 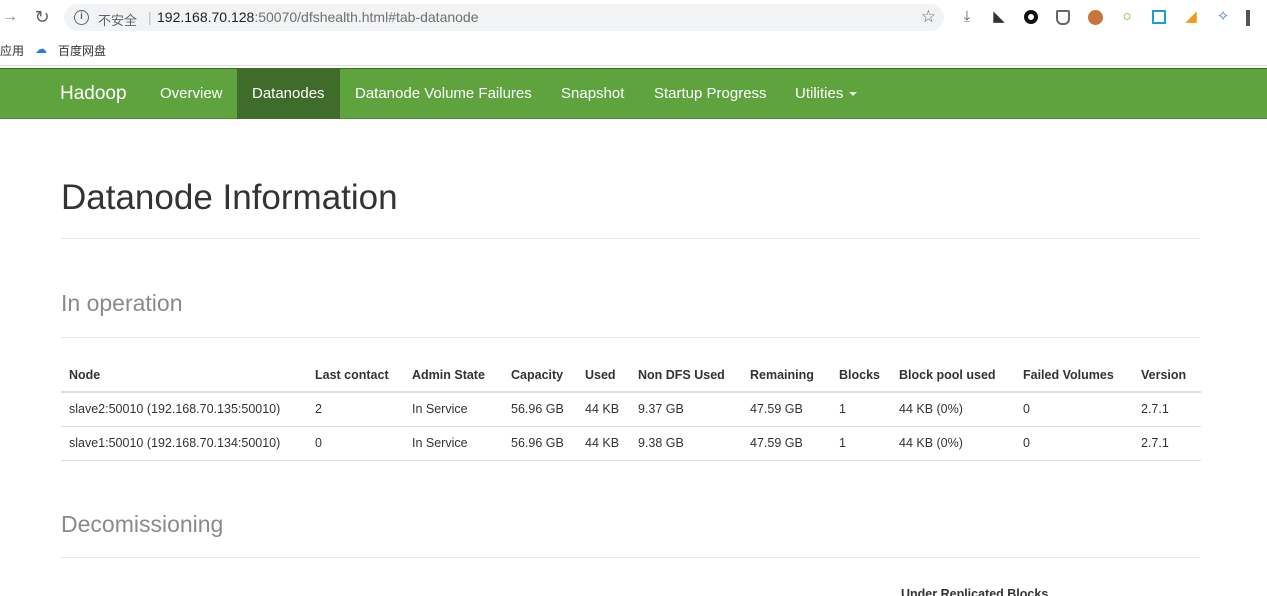 I want to click on extension-ring-icon, so click(x=1031, y=17).